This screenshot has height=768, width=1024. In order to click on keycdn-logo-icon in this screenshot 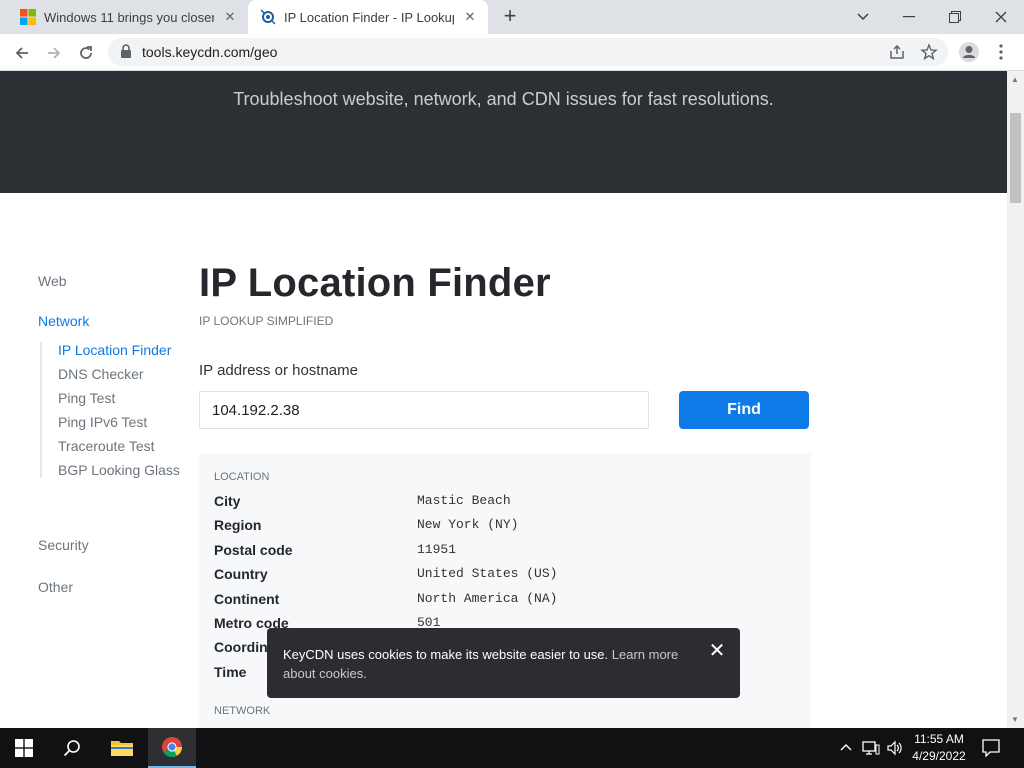, I will do `click(268, 17)`.